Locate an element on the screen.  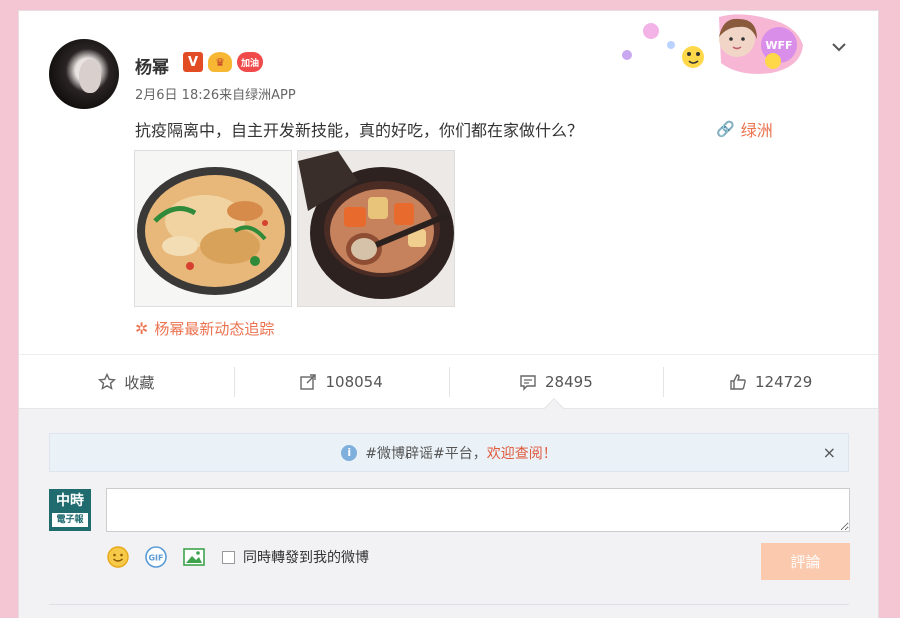
share-icon is located at coordinates (308, 382).